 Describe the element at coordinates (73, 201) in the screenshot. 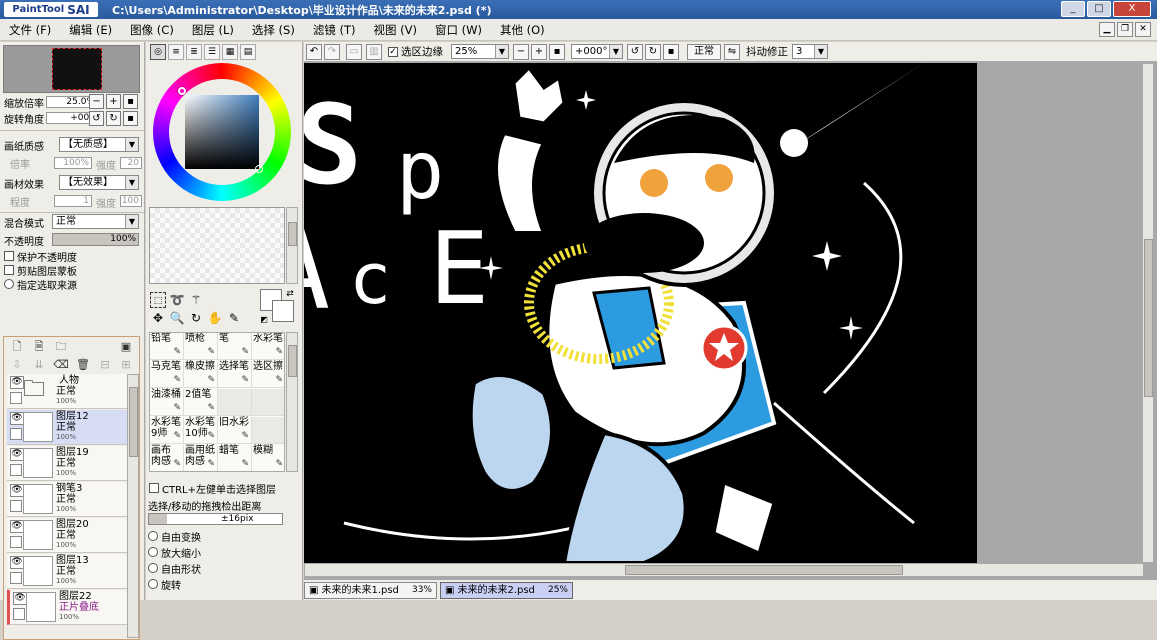

I see `degree-input: 1` at that location.